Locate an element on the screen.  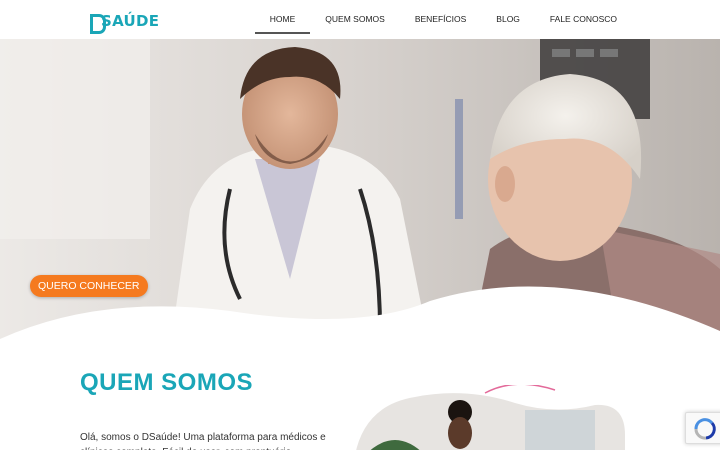
quero-conhecer-button: QUERO CONHECER is located at coordinates (89, 286).